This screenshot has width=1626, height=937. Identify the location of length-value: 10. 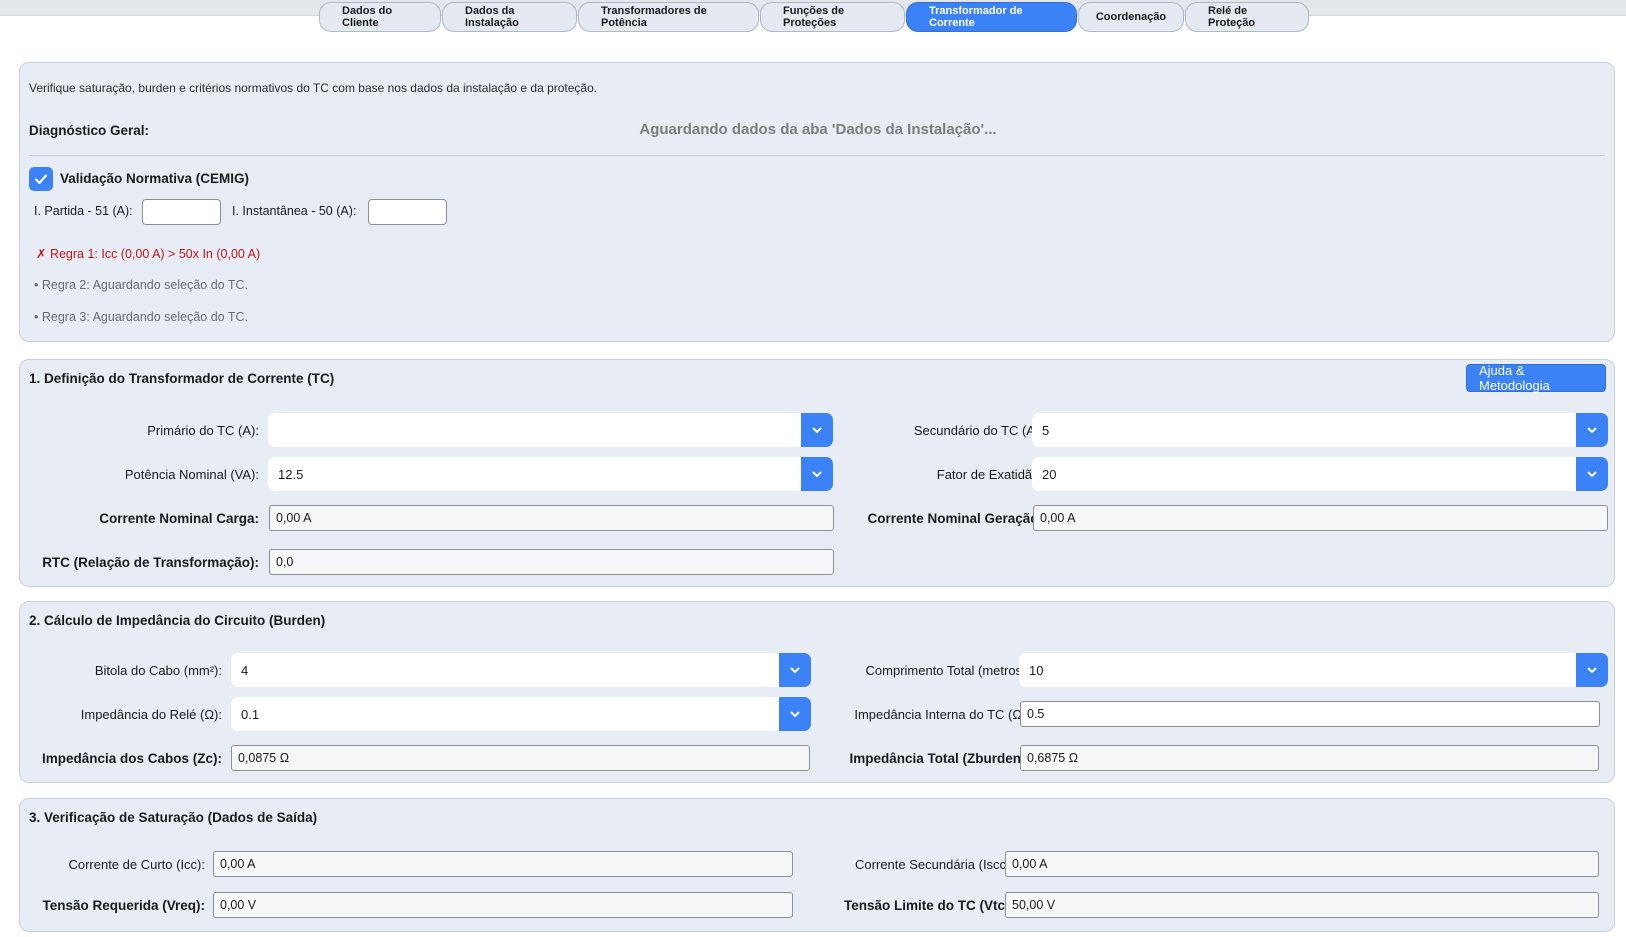
(1036, 670).